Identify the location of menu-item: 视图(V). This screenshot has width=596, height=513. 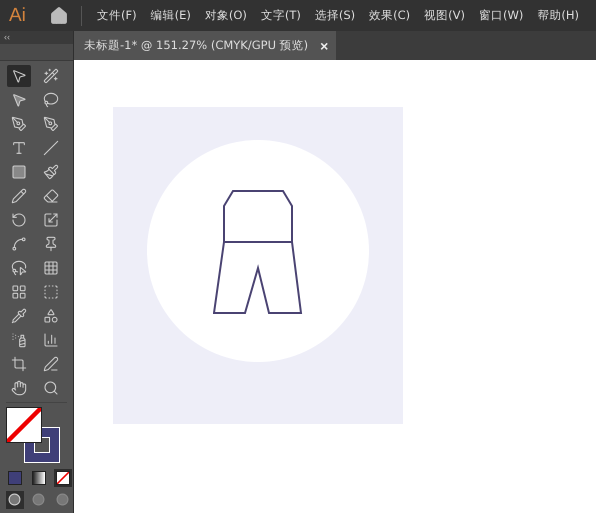
(444, 15).